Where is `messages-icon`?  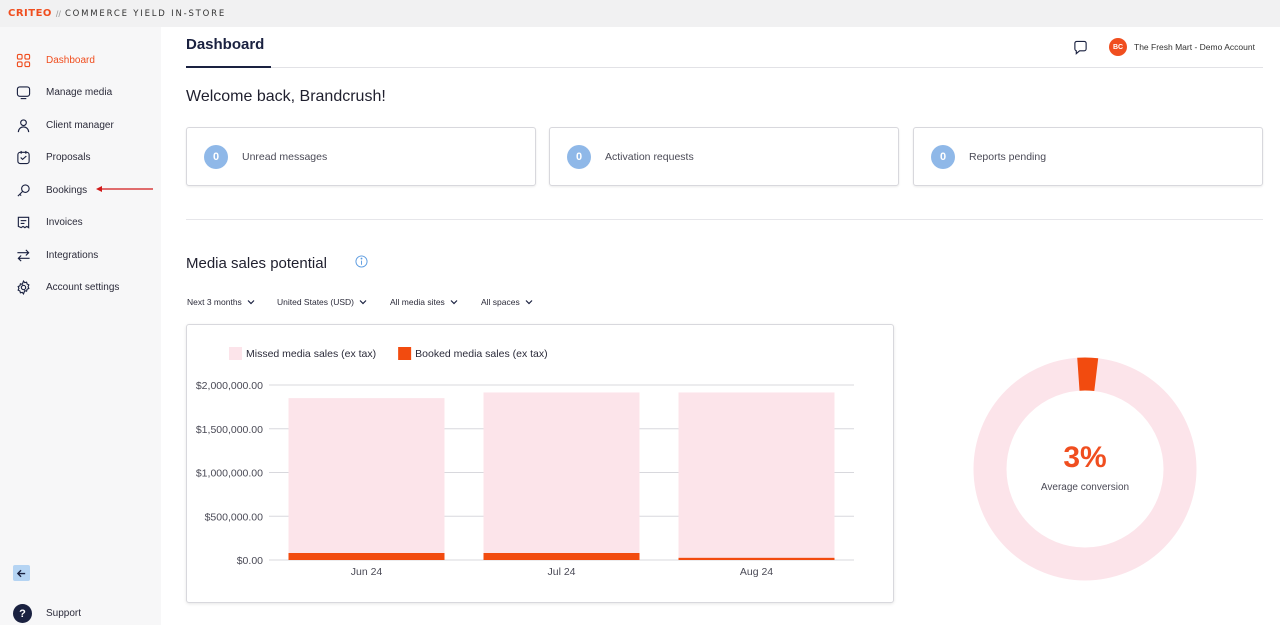
messages-icon is located at coordinates (1080, 47).